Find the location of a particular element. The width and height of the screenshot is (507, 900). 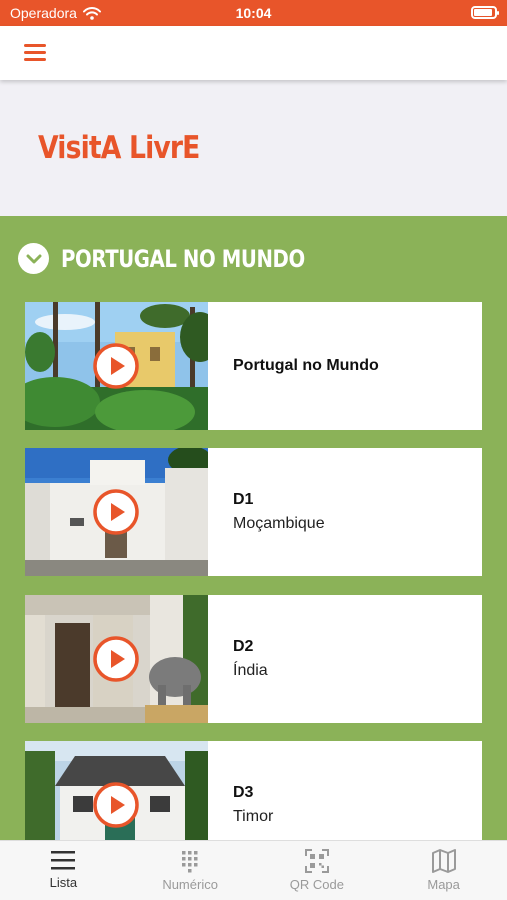

status-bar: Operadora 10:04 is located at coordinates (253, 13).